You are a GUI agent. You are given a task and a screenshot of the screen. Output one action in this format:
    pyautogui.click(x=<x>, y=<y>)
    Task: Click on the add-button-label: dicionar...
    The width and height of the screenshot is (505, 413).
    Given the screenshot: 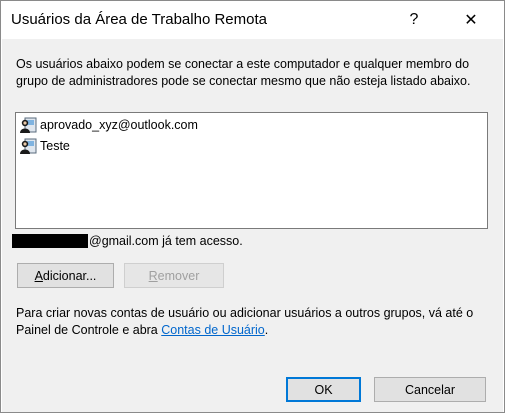 What is the action you would take?
    pyautogui.click(x=69, y=275)
    